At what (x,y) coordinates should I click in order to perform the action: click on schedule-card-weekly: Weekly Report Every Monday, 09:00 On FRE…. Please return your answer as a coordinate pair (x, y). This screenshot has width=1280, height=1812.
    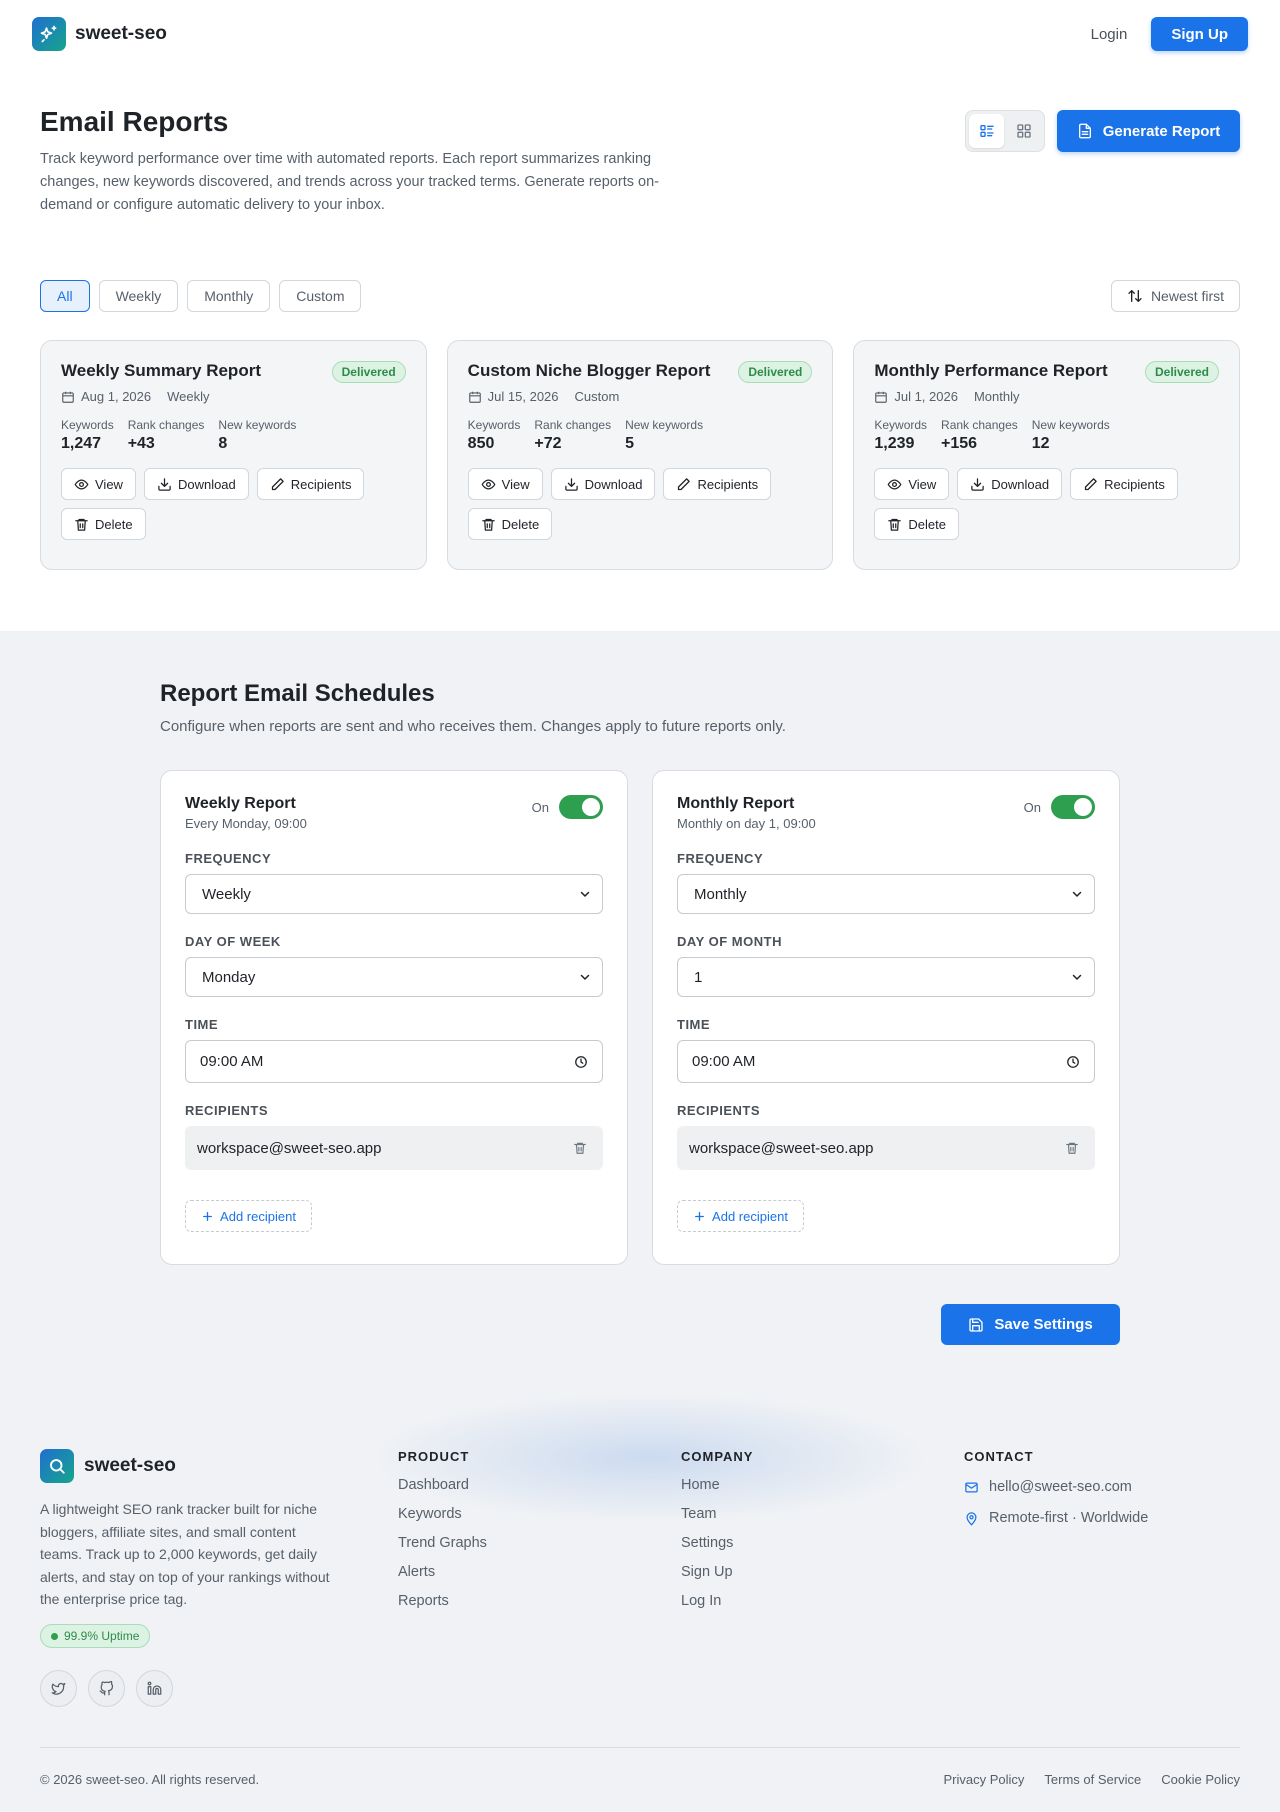
    Looking at the image, I should click on (394, 1017).